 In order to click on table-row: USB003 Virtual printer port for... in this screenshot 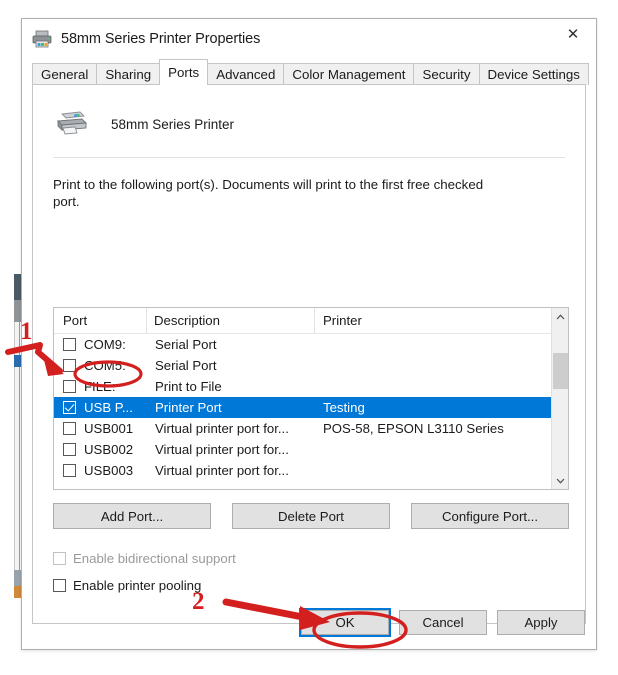, I will do `click(311, 470)`.